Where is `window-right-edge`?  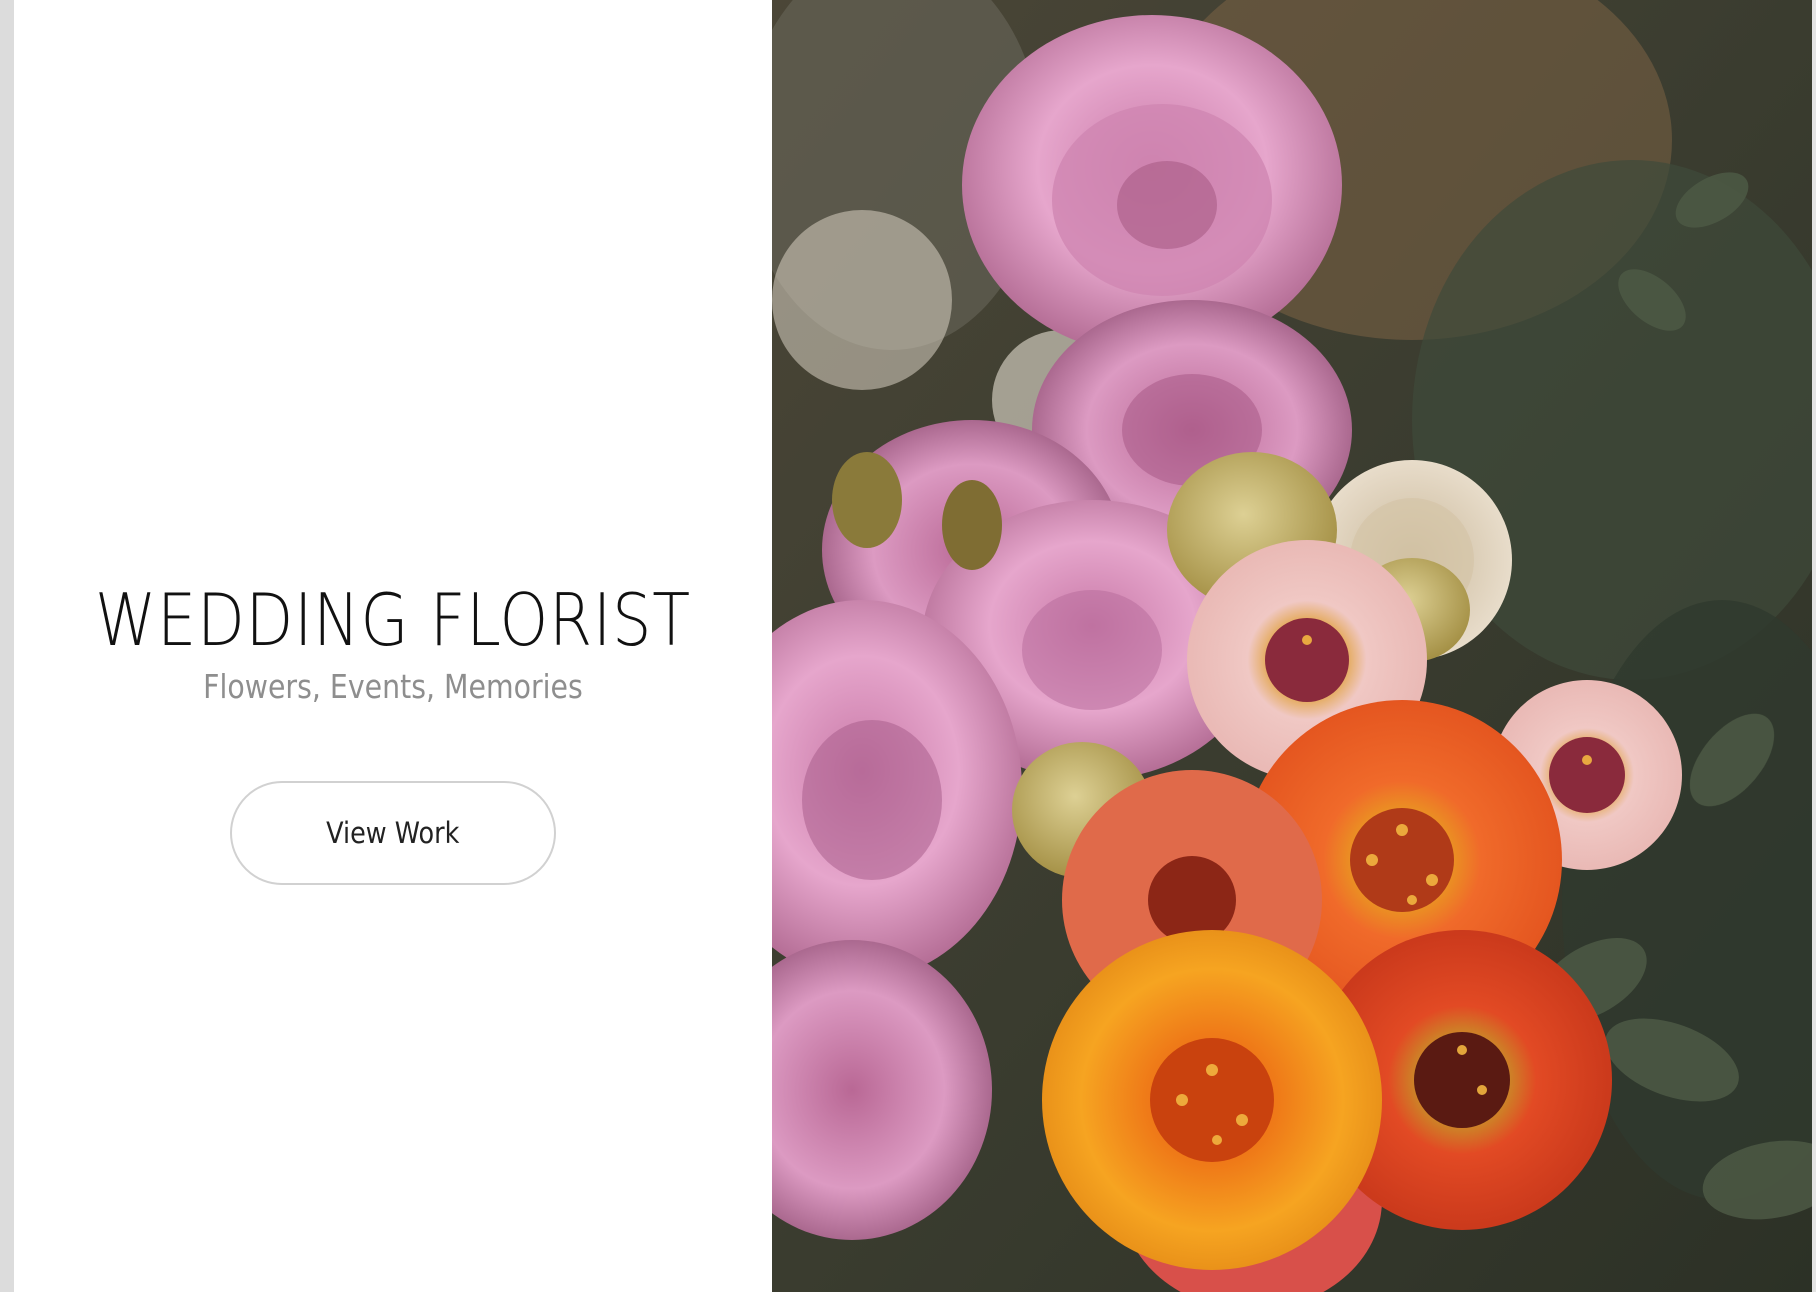 window-right-edge is located at coordinates (1814, 646).